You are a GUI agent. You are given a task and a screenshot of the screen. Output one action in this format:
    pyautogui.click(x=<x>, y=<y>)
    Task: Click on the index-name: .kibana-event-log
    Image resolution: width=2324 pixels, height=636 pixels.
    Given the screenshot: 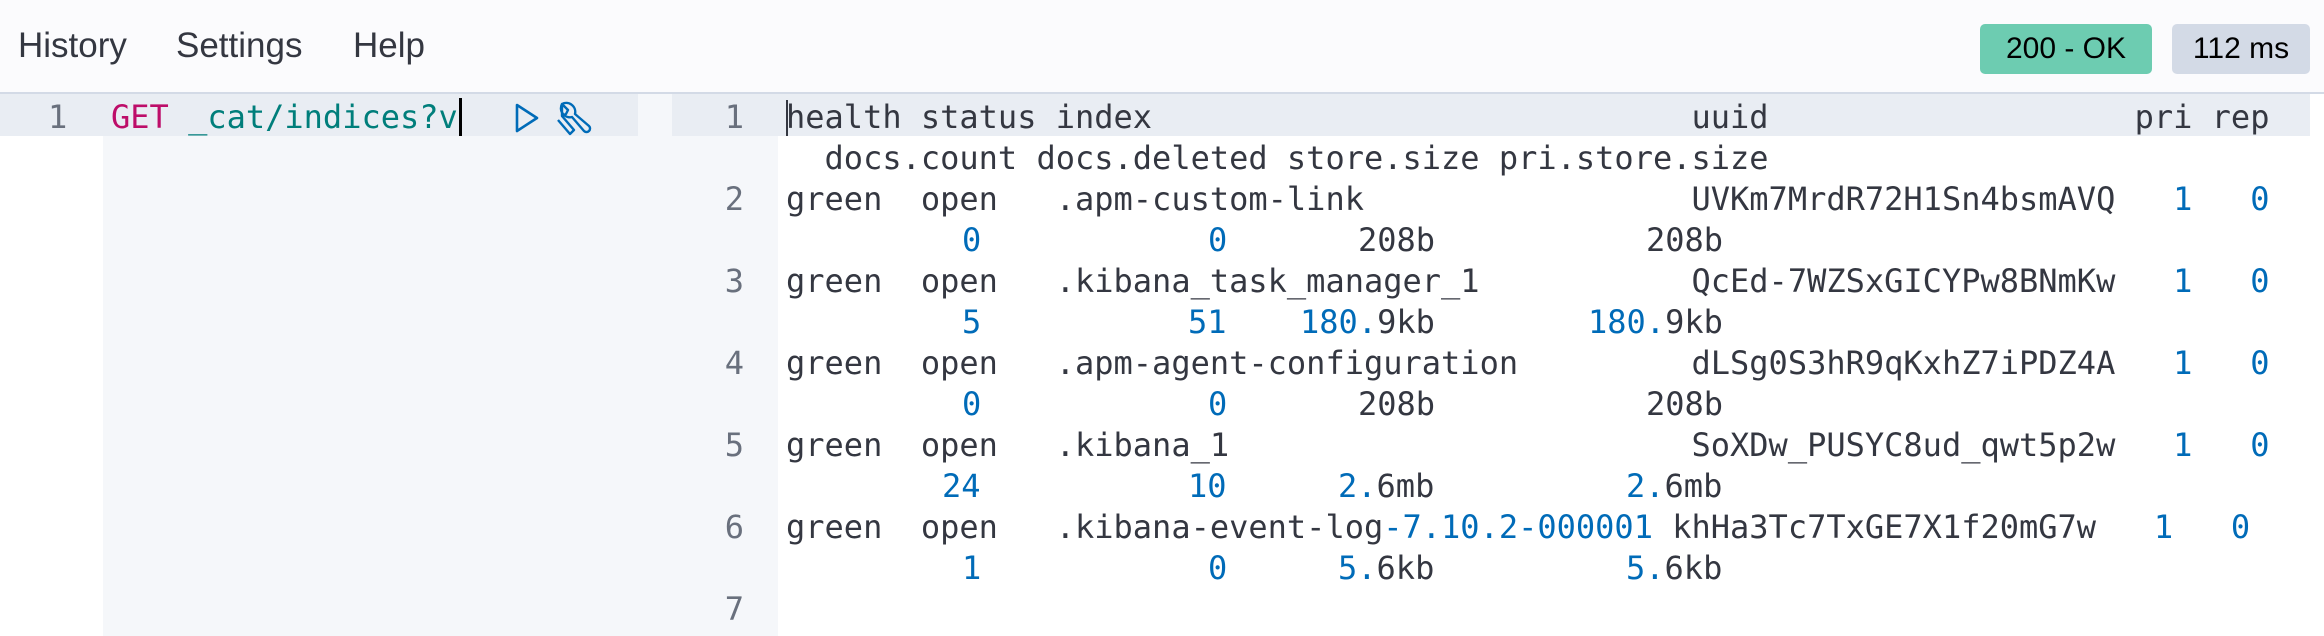 What is the action you would take?
    pyautogui.click(x=1219, y=527)
    